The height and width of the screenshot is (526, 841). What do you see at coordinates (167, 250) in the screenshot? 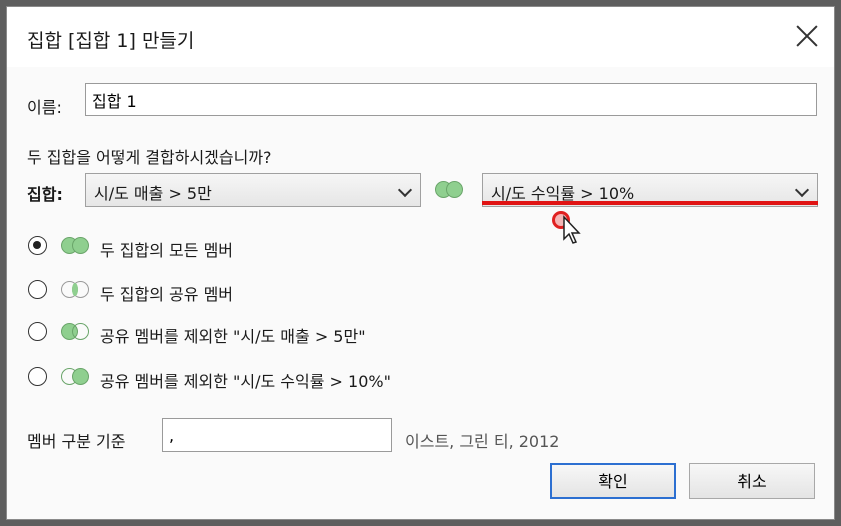
I see `option-label: 두 집합의 모든 멤버` at bounding box center [167, 250].